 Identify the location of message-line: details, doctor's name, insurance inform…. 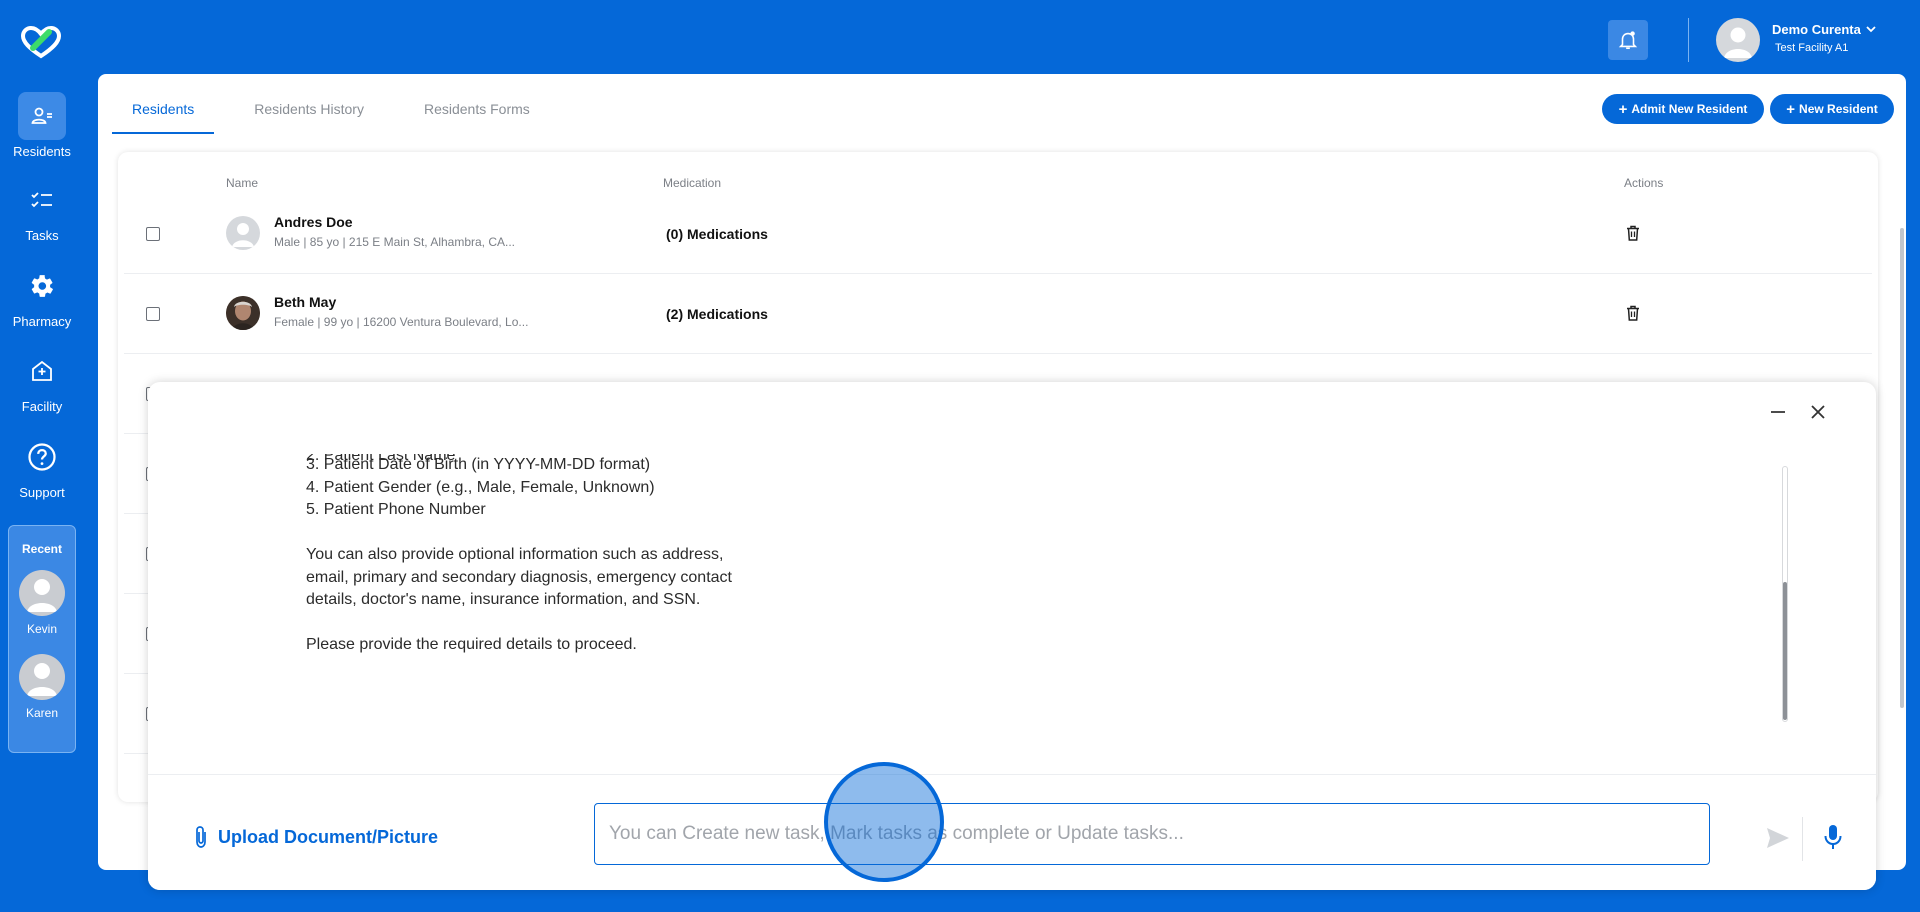
(503, 599).